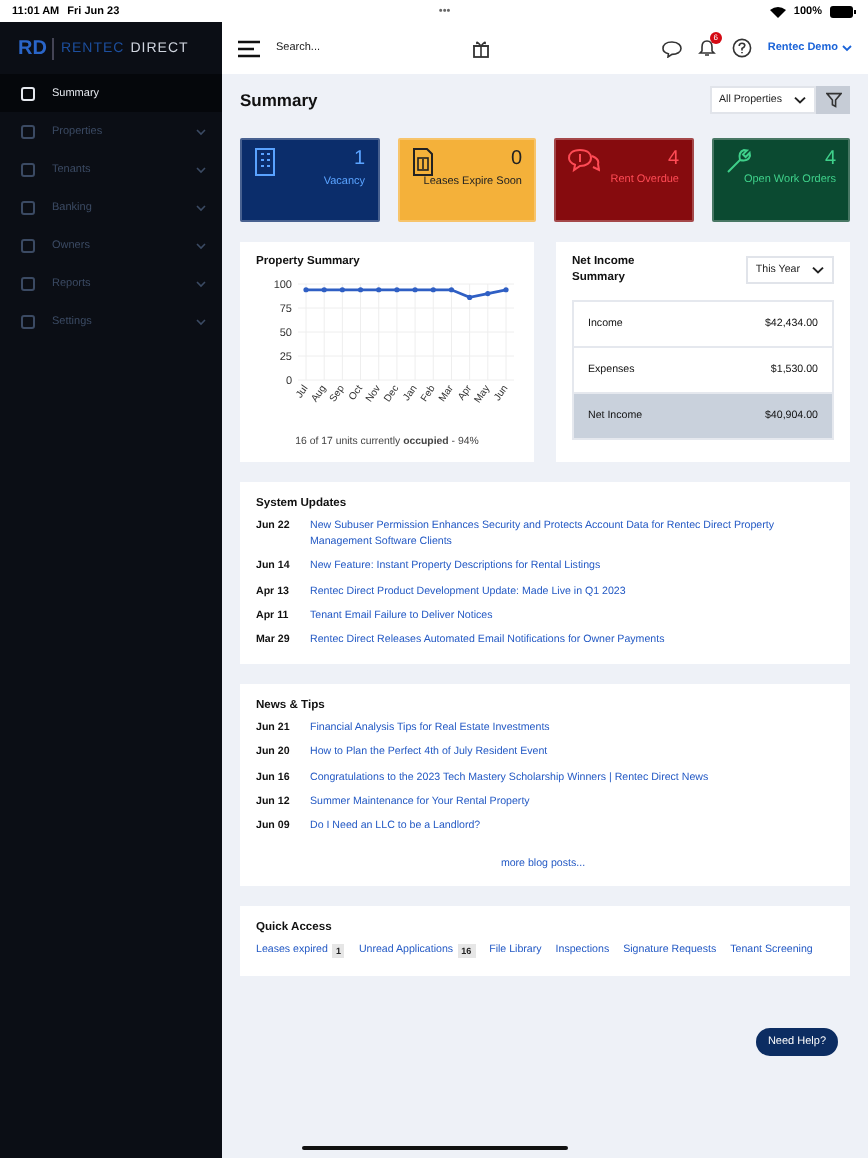 The height and width of the screenshot is (1158, 868). Describe the element at coordinates (584, 161) in the screenshot. I see `money-bubble-icon` at that location.